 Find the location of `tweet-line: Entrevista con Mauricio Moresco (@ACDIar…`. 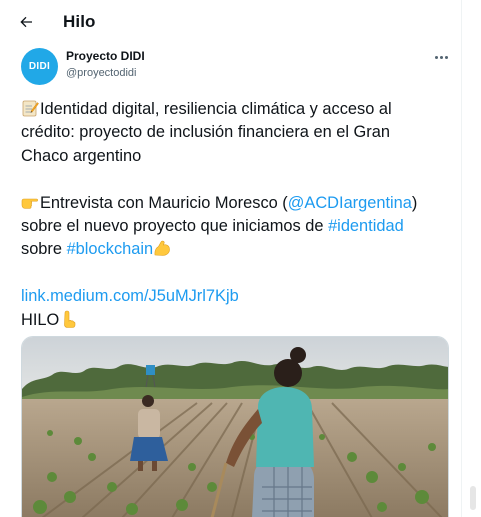

tweet-line: Entrevista con Mauricio Moresco (@ACDIar… is located at coordinates (236, 203).